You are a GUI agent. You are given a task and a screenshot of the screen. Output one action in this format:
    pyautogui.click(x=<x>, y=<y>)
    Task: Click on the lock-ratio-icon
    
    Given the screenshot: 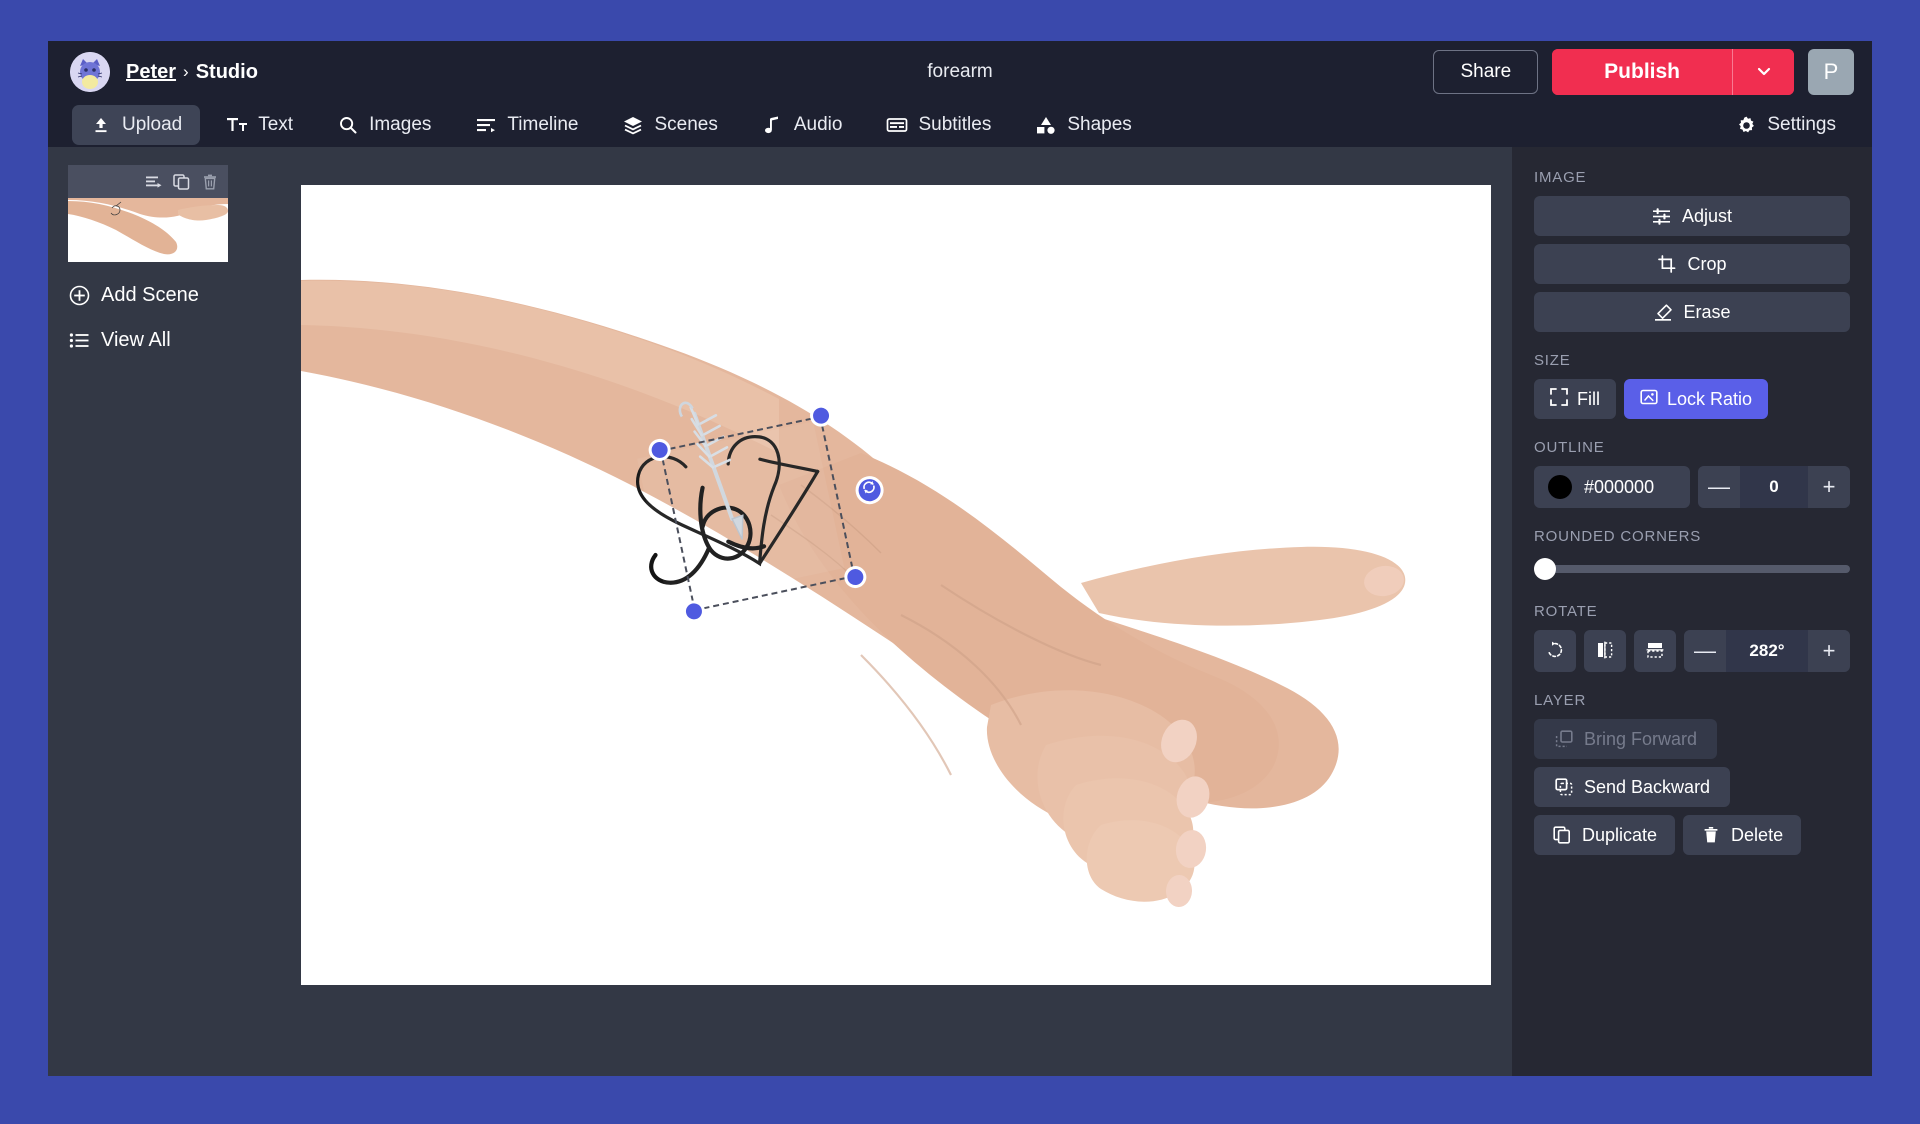 What is the action you would take?
    pyautogui.click(x=1649, y=399)
    